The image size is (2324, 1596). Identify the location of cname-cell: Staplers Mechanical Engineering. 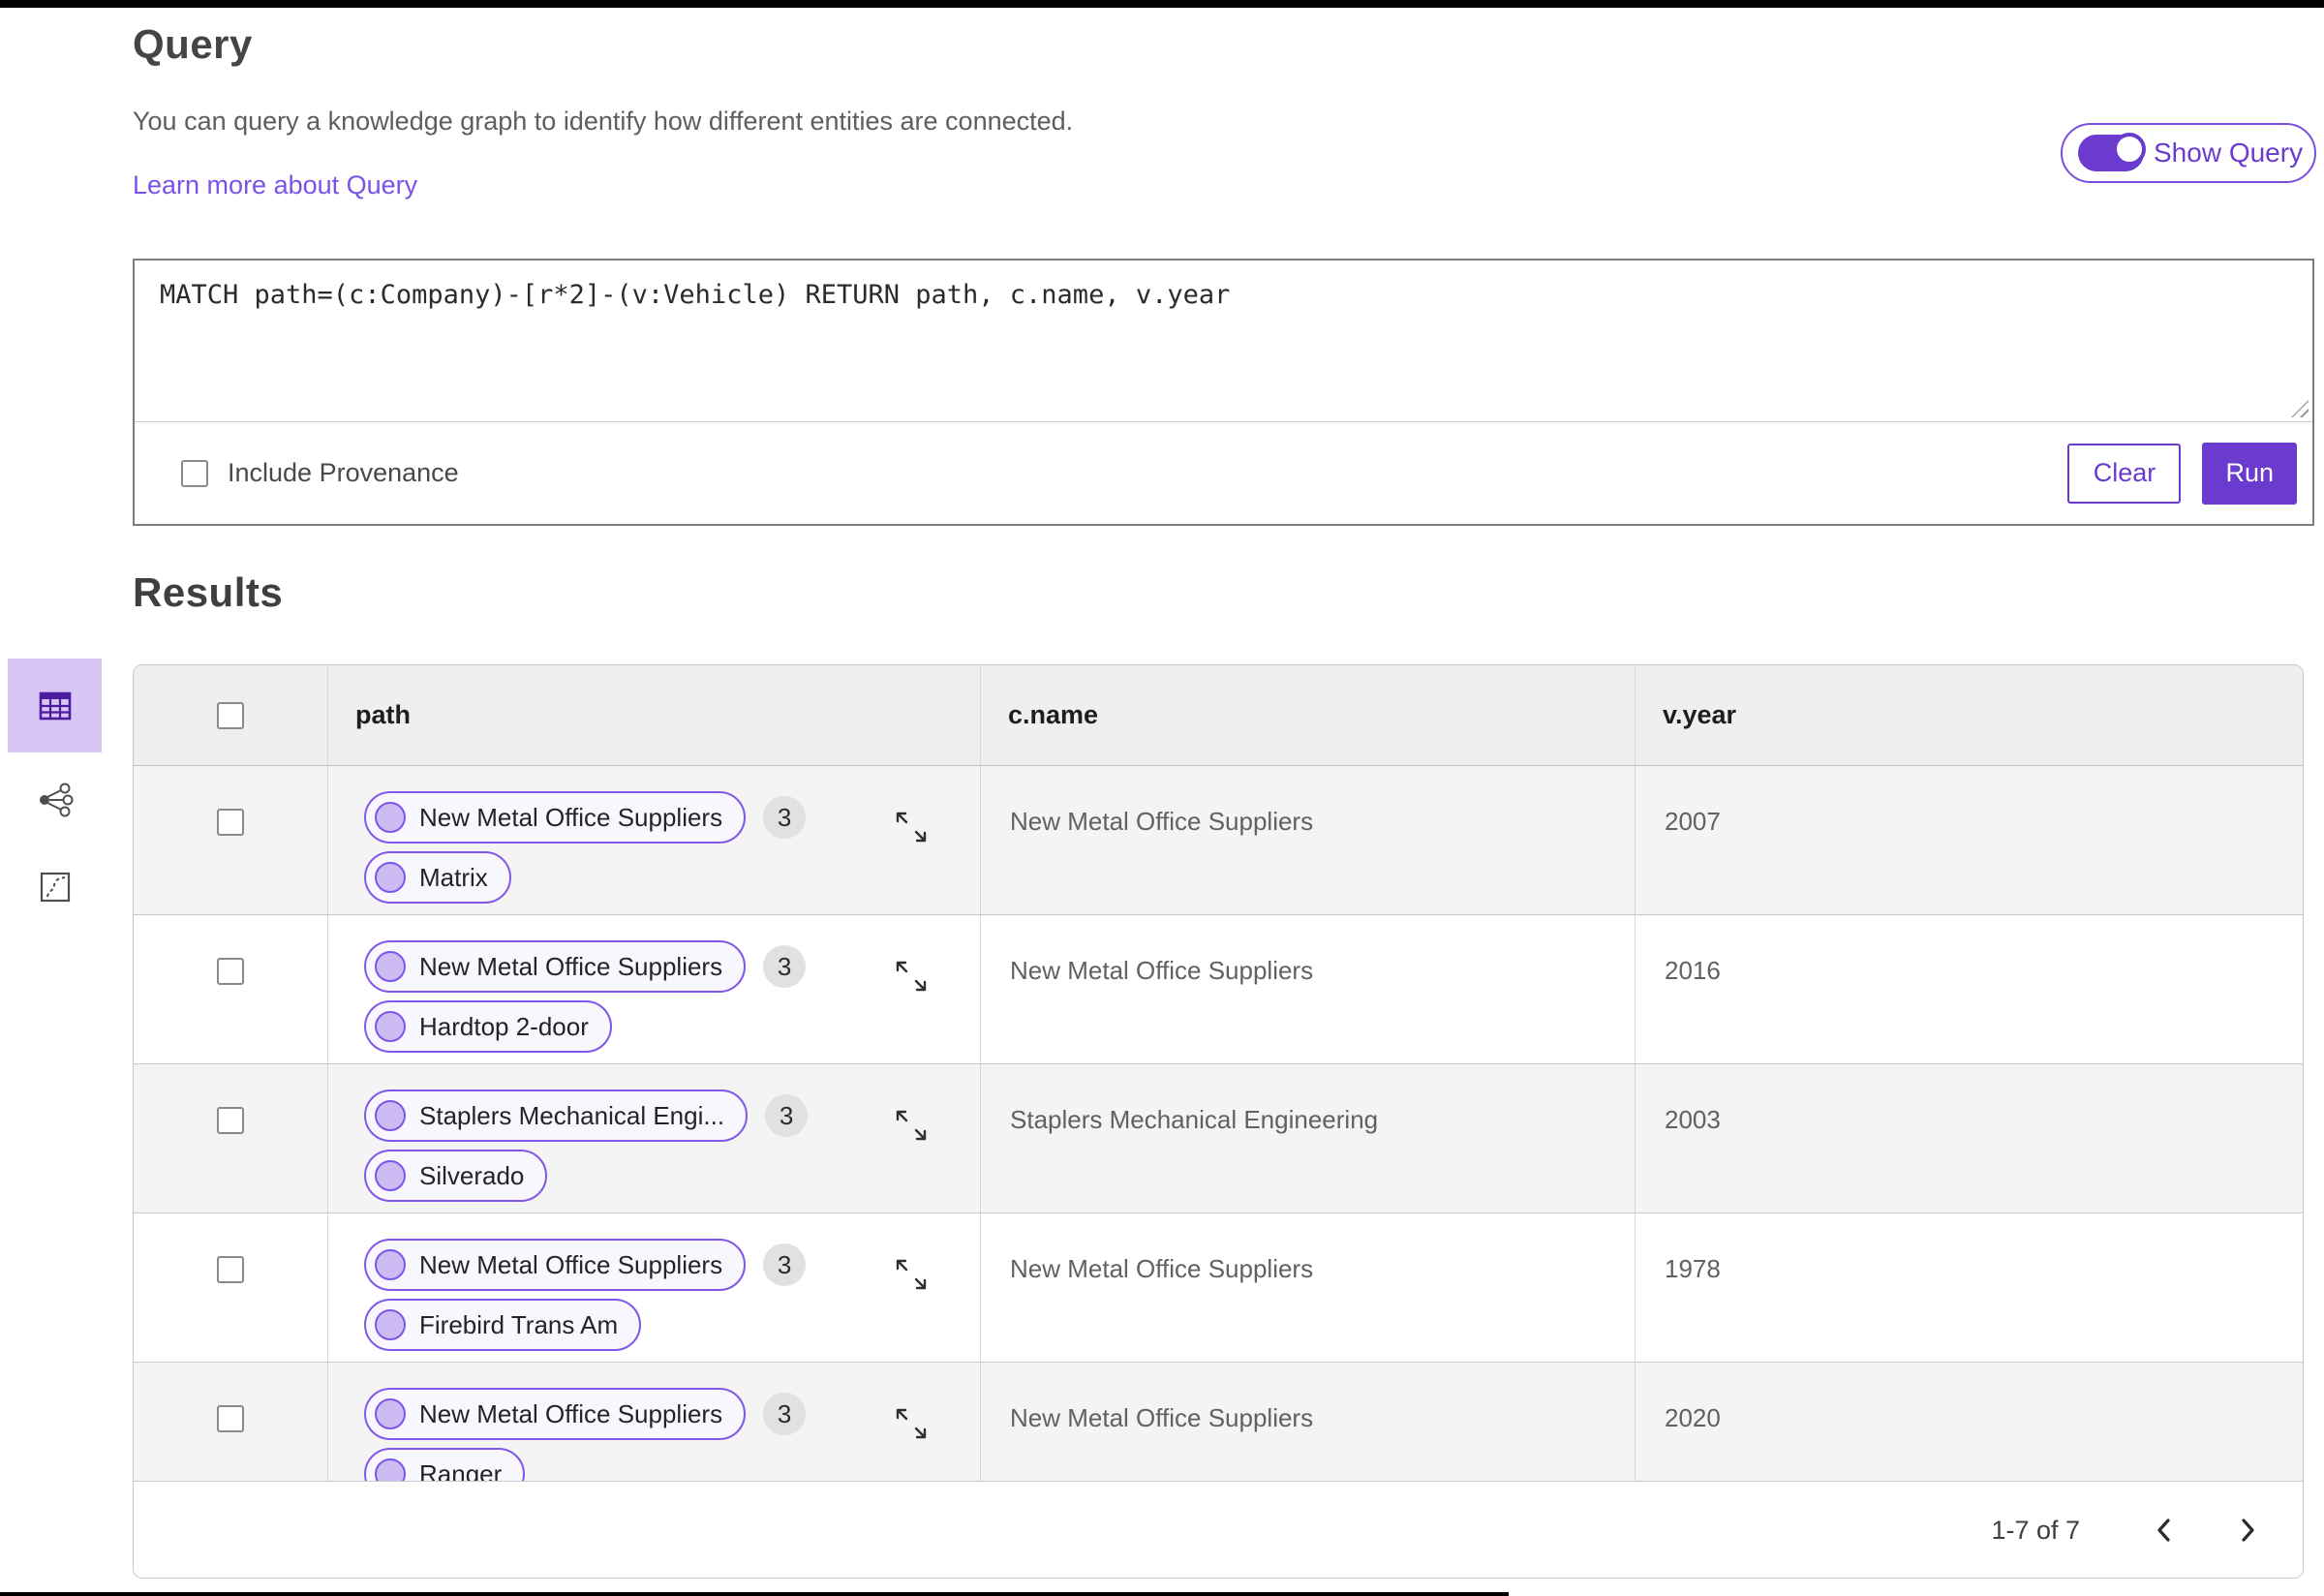
(1308, 1138).